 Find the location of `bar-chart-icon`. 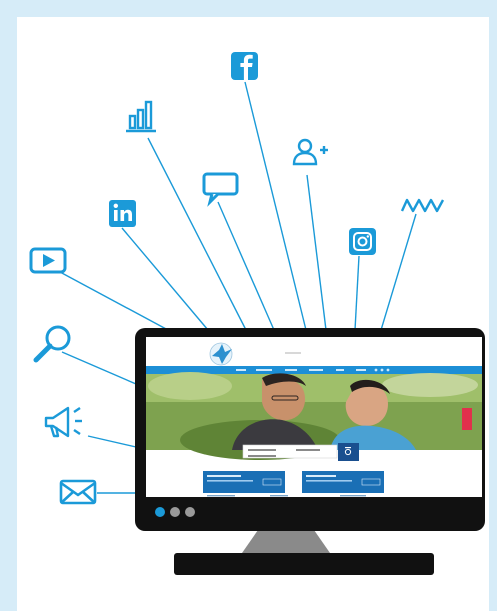

bar-chart-icon is located at coordinates (141, 116).